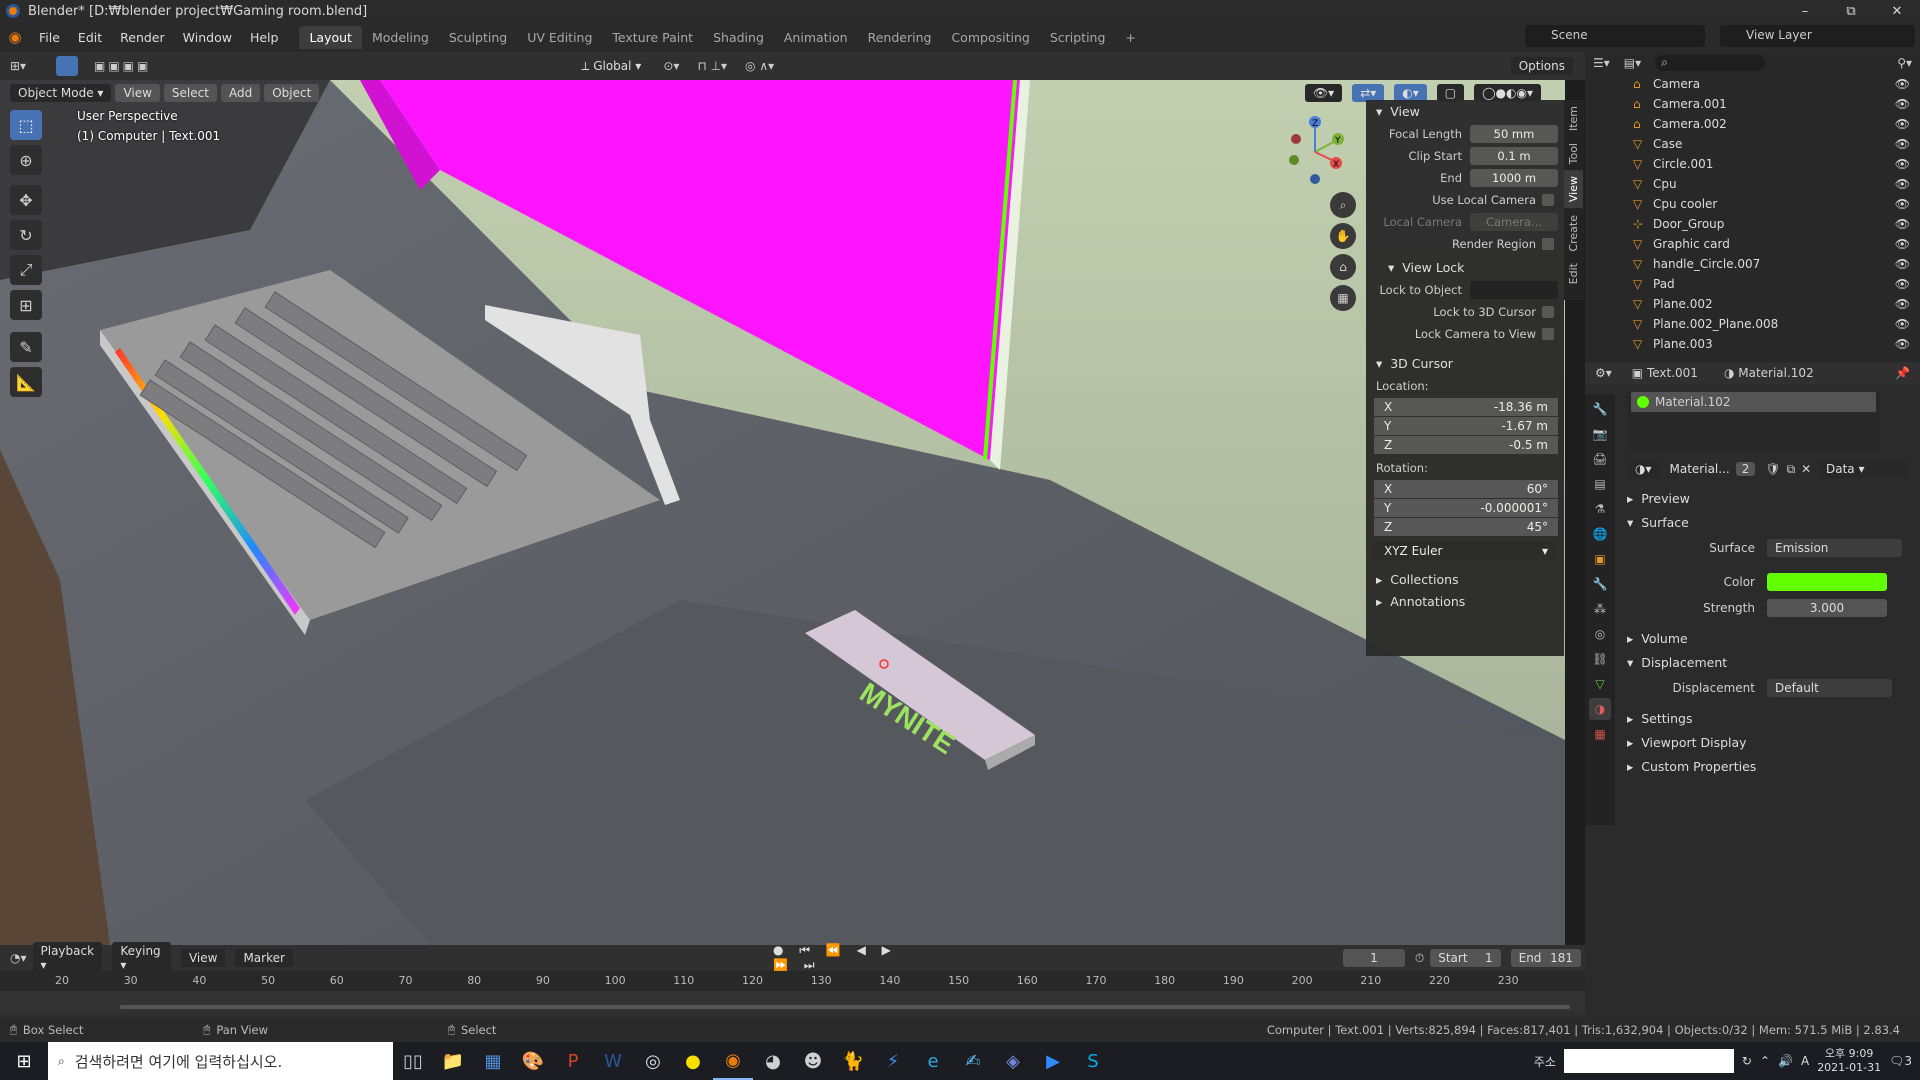 This screenshot has height=1080, width=1920. What do you see at coordinates (26, 125) in the screenshot?
I see `select-tool-icon: ⬚` at bounding box center [26, 125].